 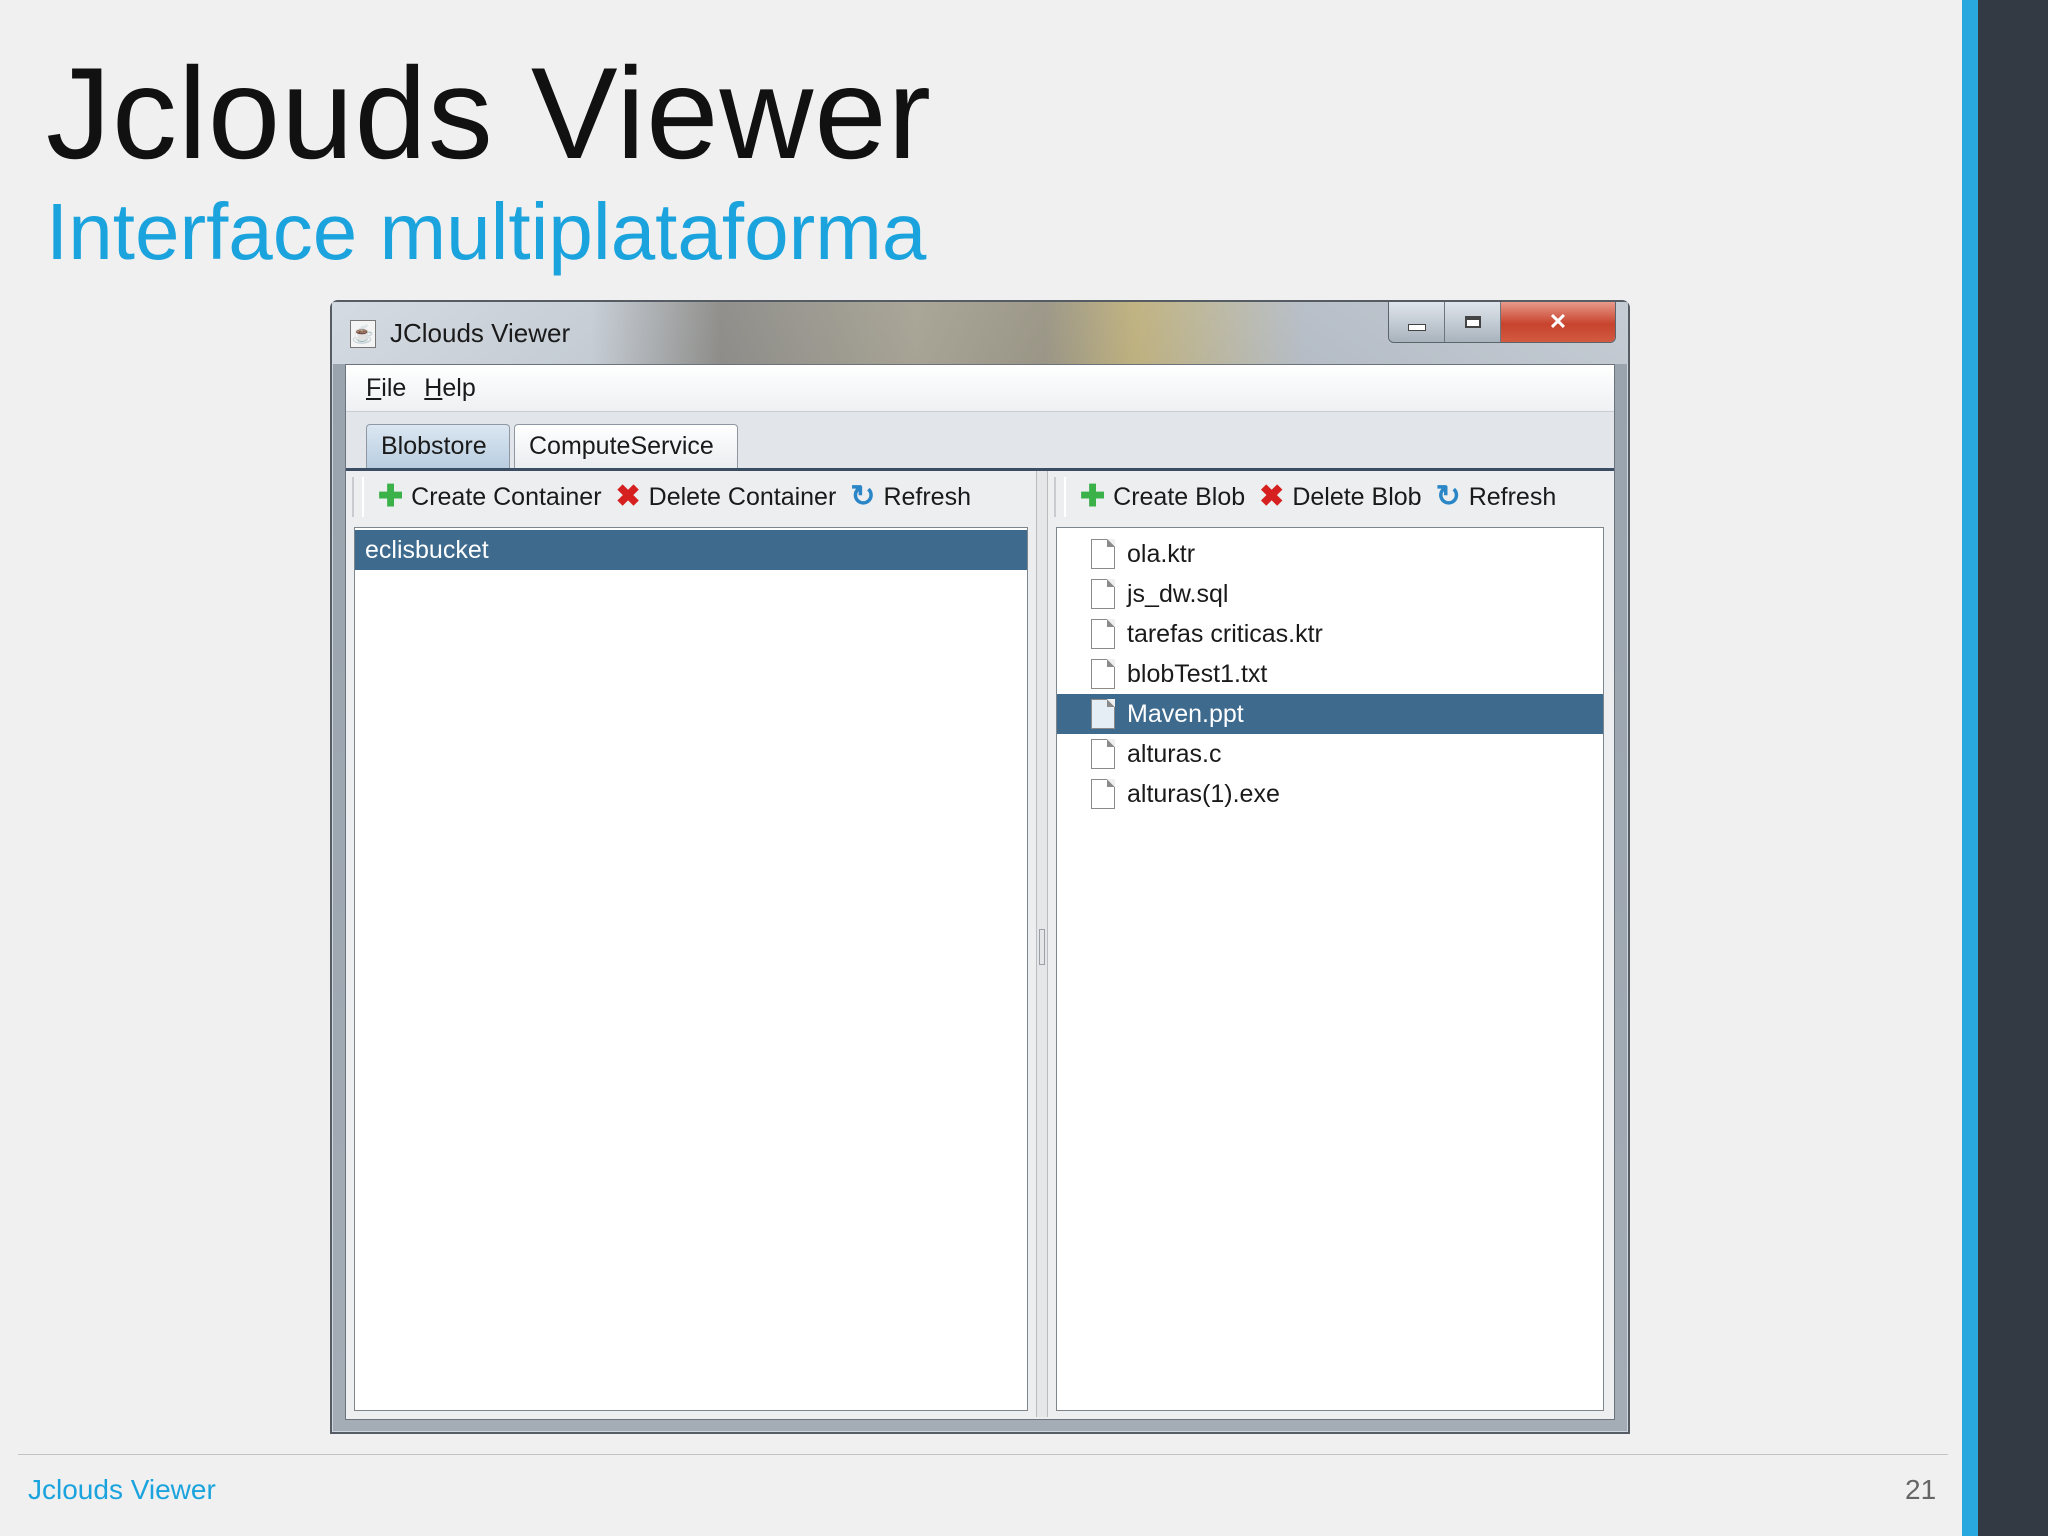 I want to click on minimize-button, so click(x=1417, y=322).